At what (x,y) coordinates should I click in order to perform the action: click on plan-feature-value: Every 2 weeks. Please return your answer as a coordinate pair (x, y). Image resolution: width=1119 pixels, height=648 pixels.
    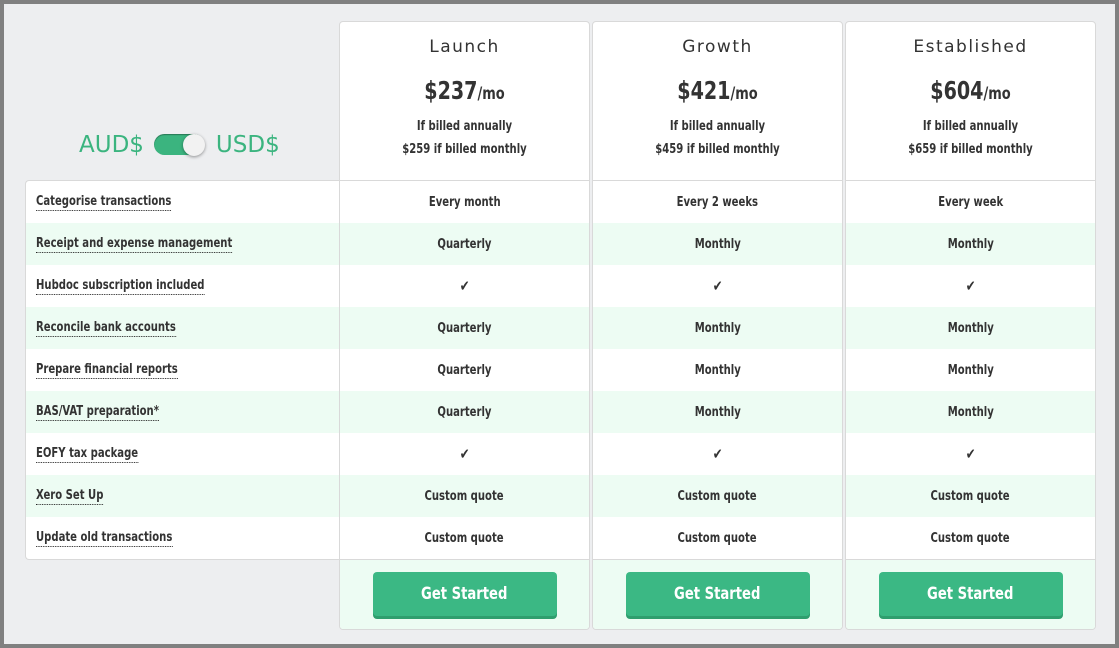
    Looking at the image, I should click on (717, 202).